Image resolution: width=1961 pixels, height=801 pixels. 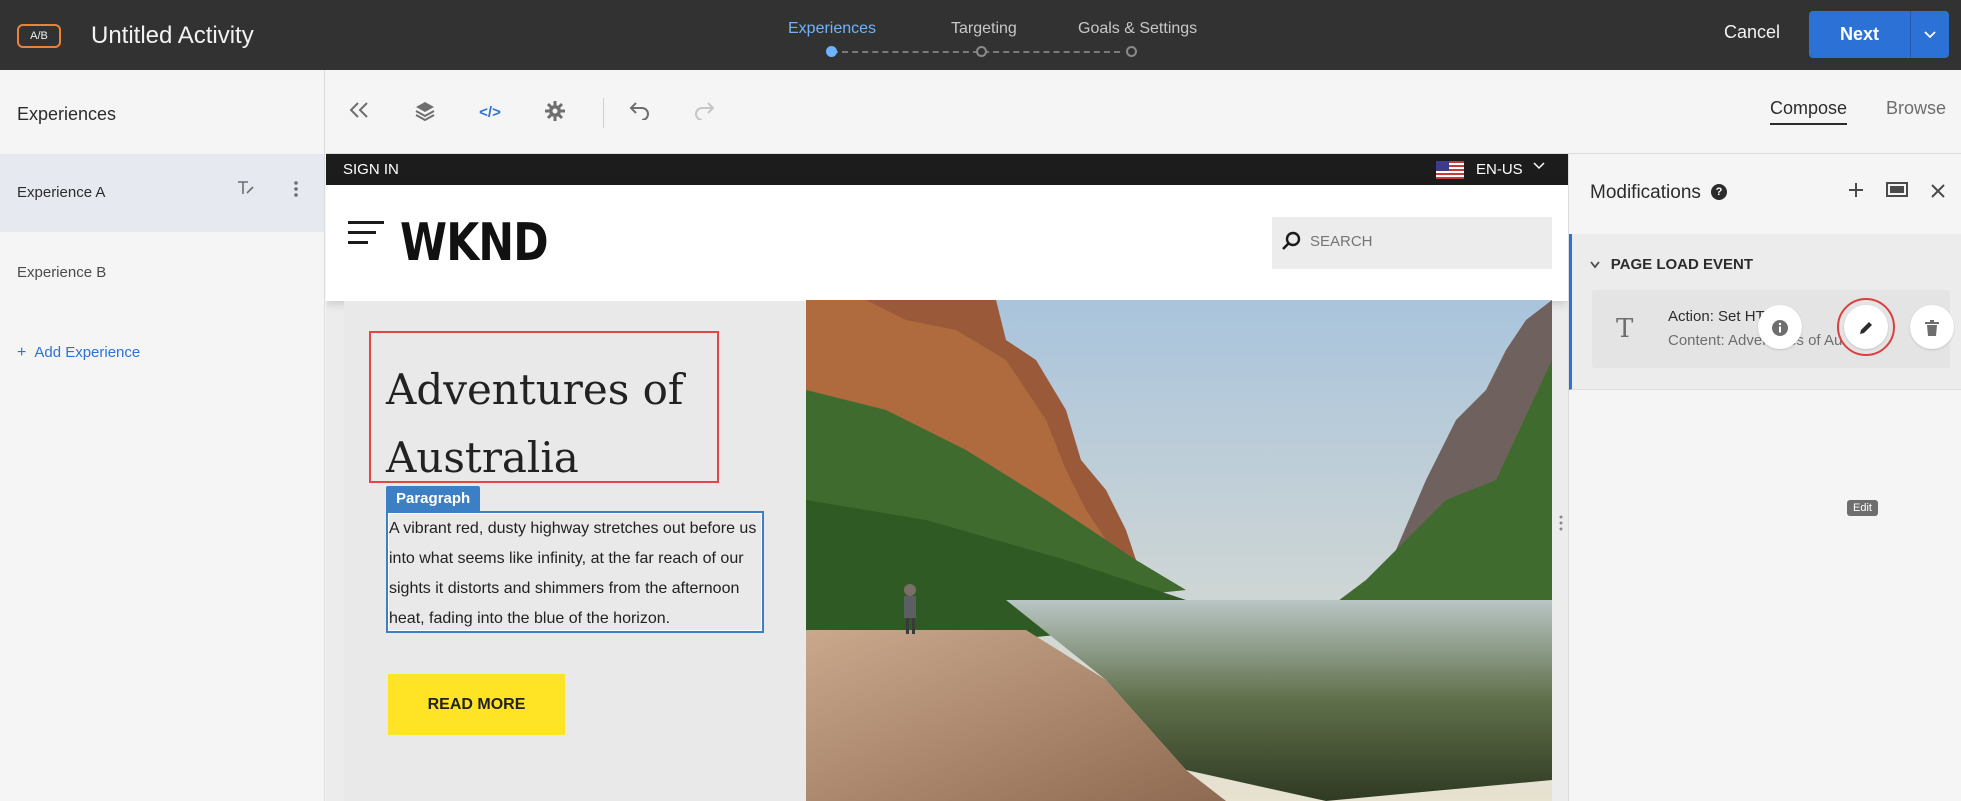 I want to click on edit-button, so click(x=1866, y=327).